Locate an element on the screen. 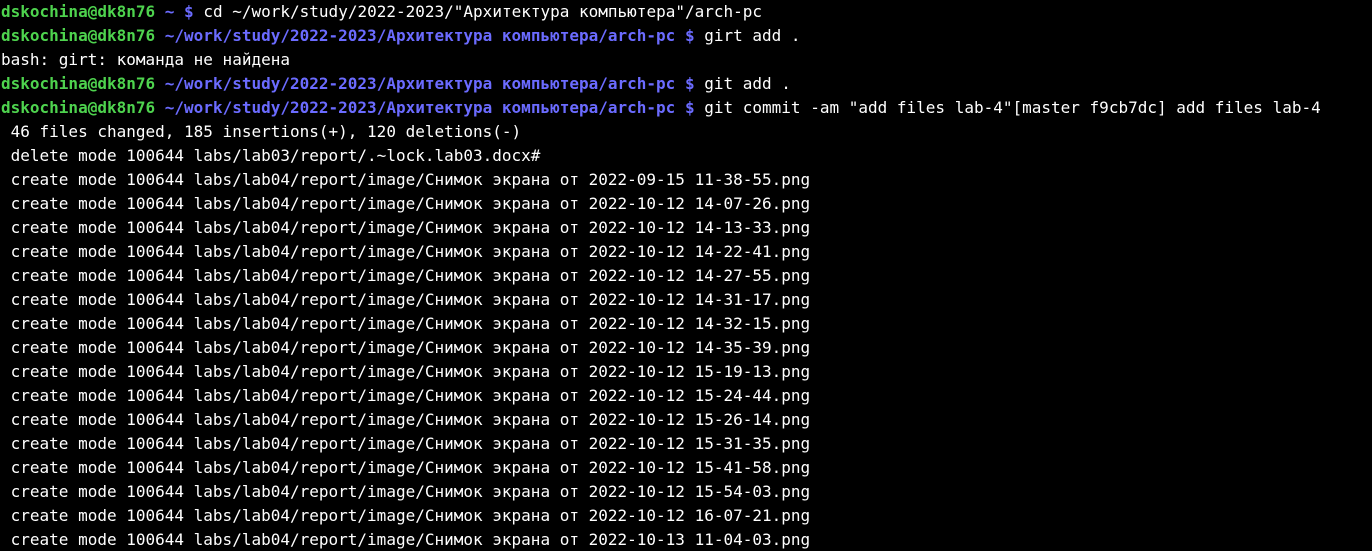 This screenshot has height=551, width=1372. command-text: girt add . is located at coordinates (752, 35).